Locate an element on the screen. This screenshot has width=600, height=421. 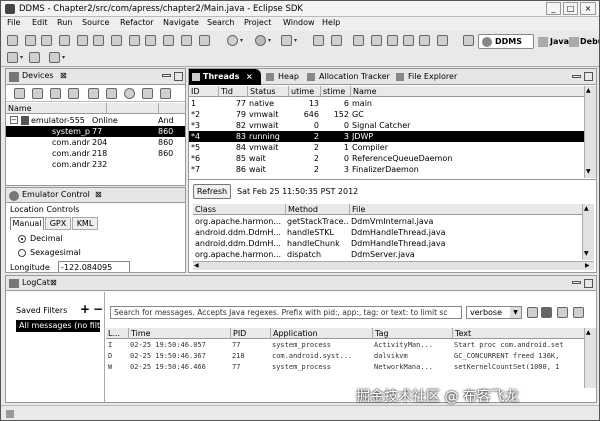
threads-scroll-down-icon: ▼ is located at coordinates (588, 171).